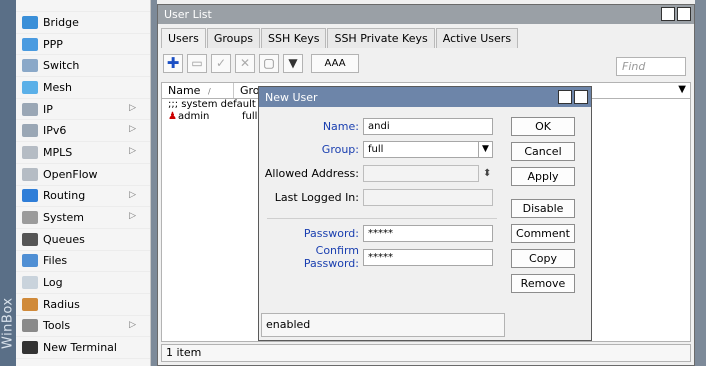 The width and height of the screenshot is (706, 366). Describe the element at coordinates (543, 208) in the screenshot. I see `disable-button: Disable` at that location.